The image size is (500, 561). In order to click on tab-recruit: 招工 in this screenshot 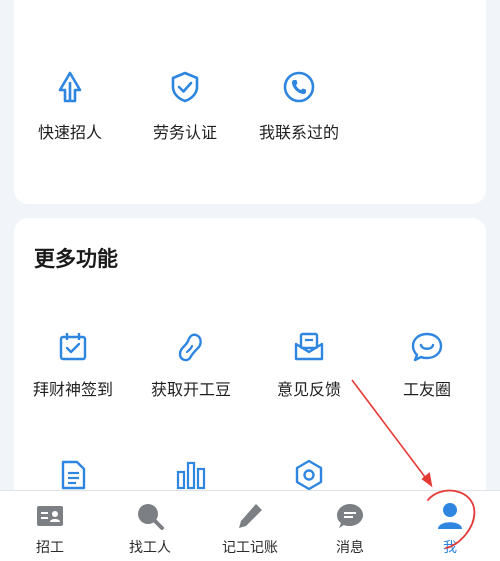, I will do `click(50, 526)`.